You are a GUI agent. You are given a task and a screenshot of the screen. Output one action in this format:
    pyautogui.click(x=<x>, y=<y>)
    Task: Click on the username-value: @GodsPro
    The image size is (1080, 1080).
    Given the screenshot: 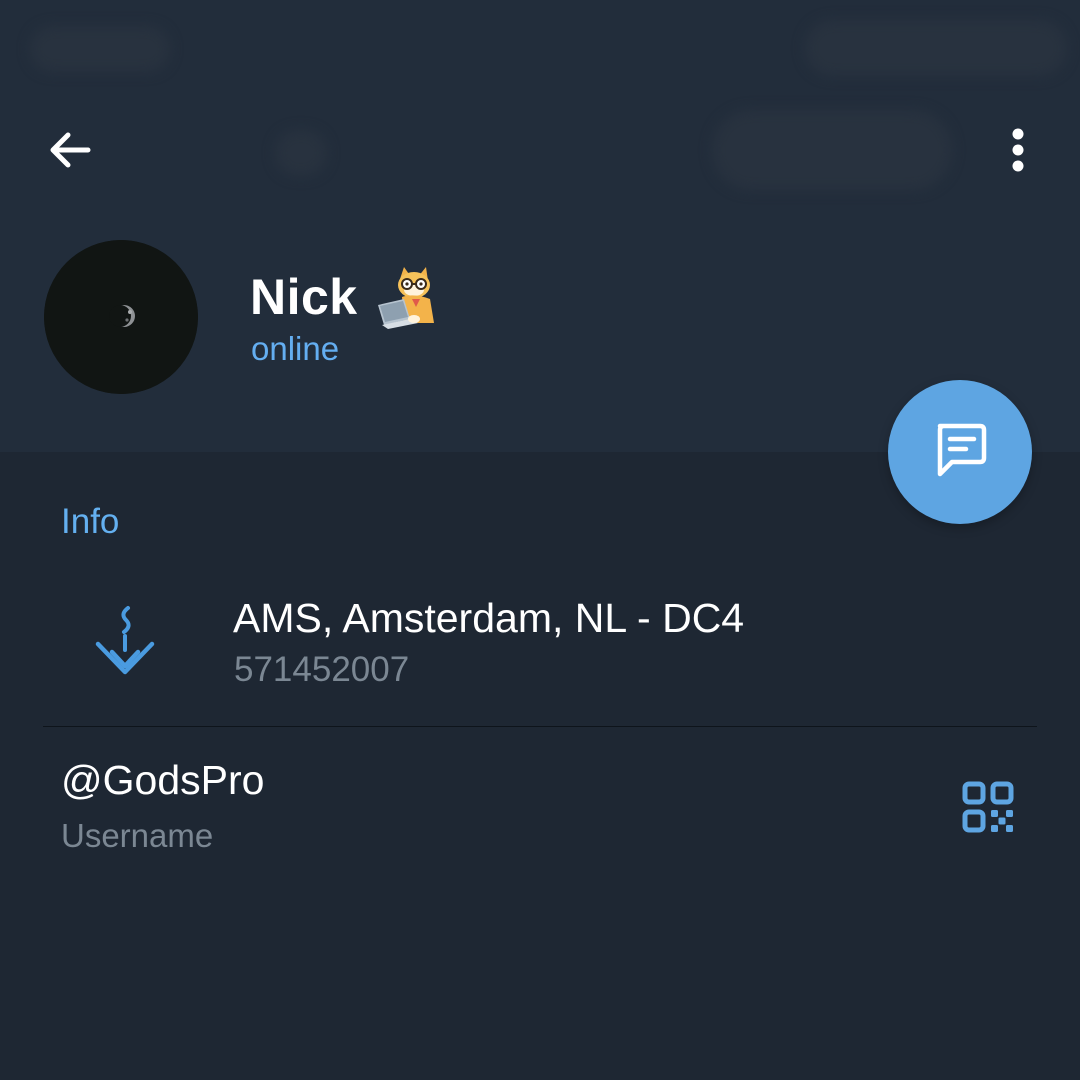 What is the action you would take?
    pyautogui.click(x=163, y=780)
    